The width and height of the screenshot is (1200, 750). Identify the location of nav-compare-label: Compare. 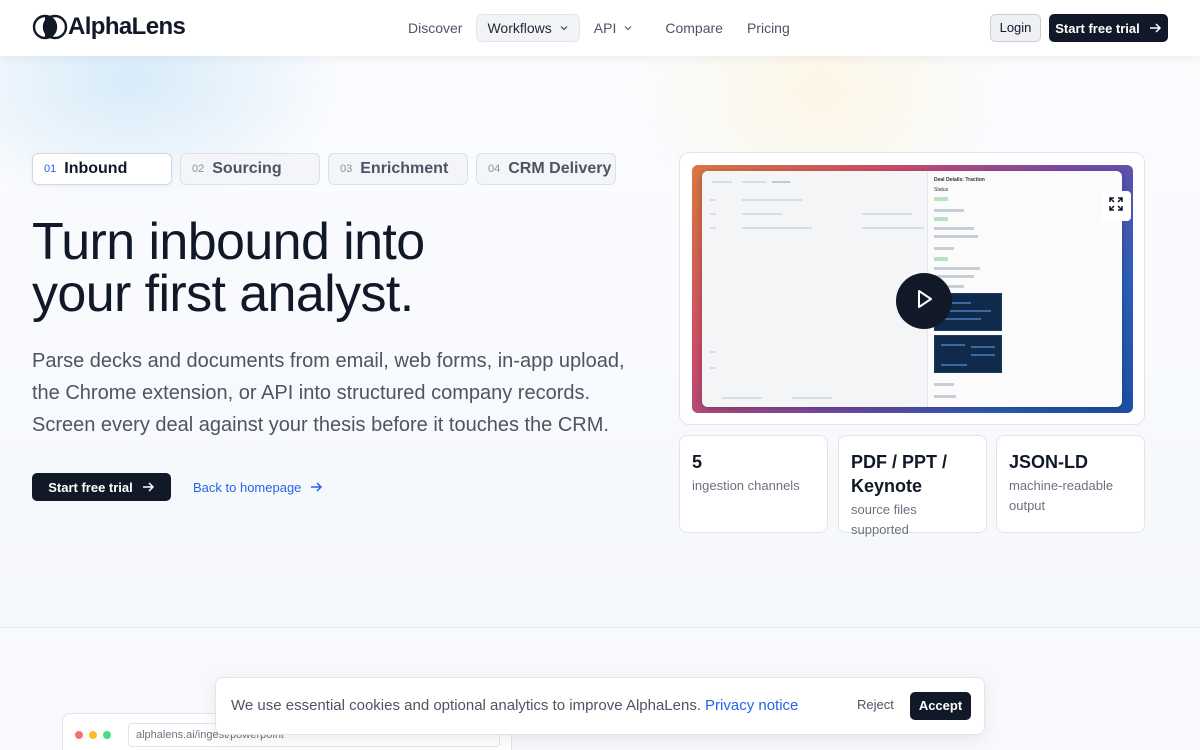
(694, 28).